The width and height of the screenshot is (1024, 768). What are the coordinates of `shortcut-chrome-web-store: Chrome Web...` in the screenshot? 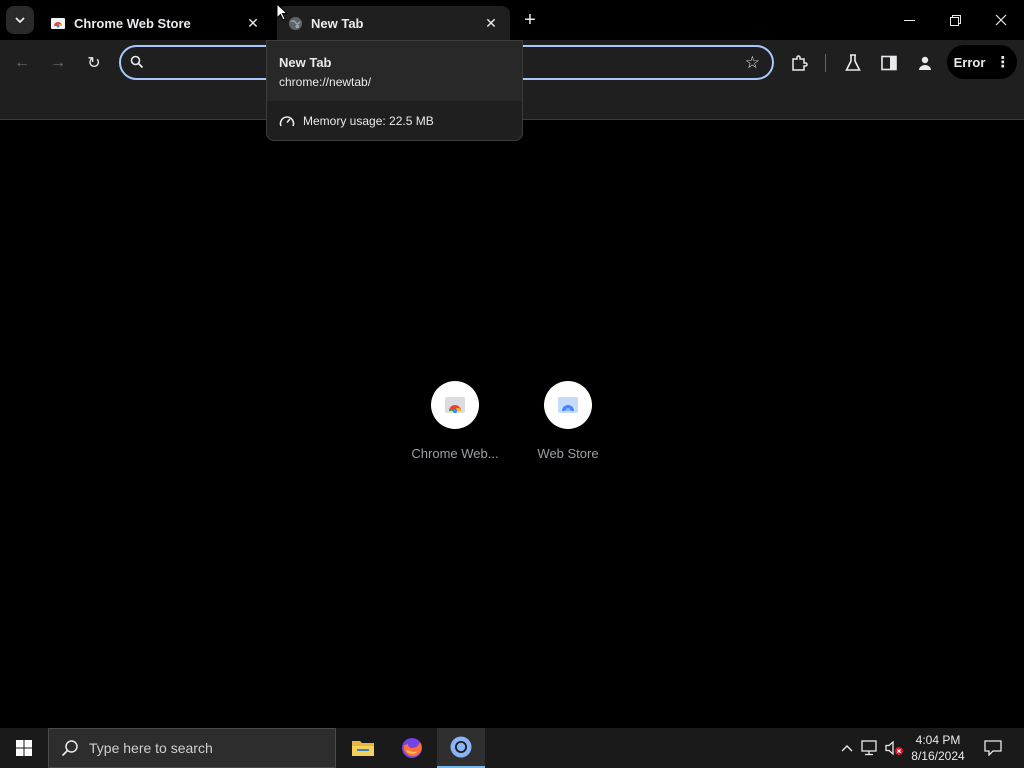 It's located at (455, 421).